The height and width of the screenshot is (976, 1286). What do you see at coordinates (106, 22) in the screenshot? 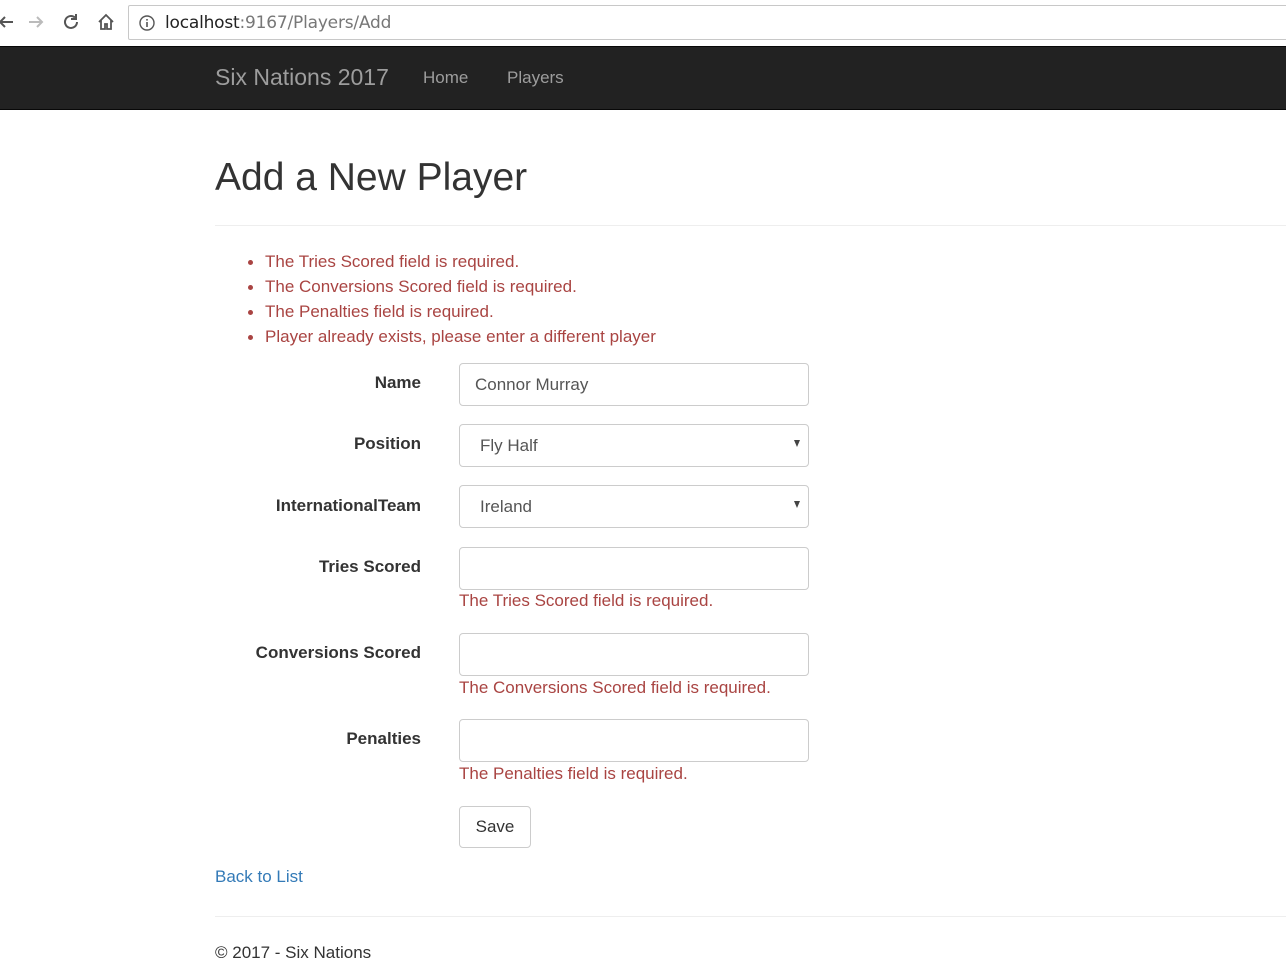
I see `home-icon` at bounding box center [106, 22].